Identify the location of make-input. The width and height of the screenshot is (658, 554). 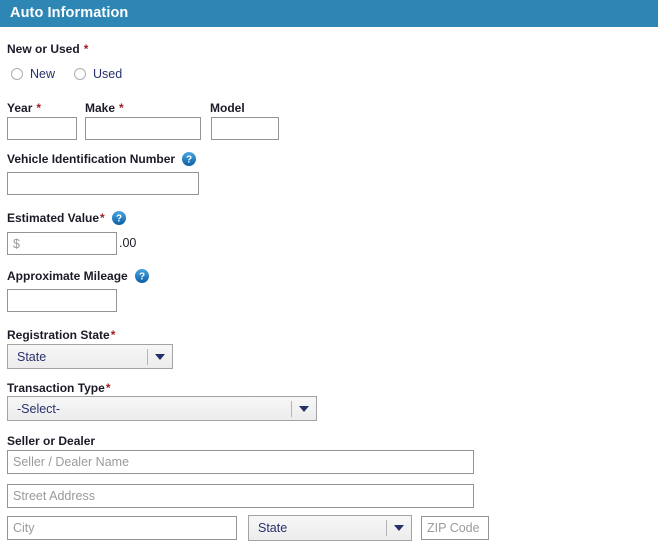
(143, 128).